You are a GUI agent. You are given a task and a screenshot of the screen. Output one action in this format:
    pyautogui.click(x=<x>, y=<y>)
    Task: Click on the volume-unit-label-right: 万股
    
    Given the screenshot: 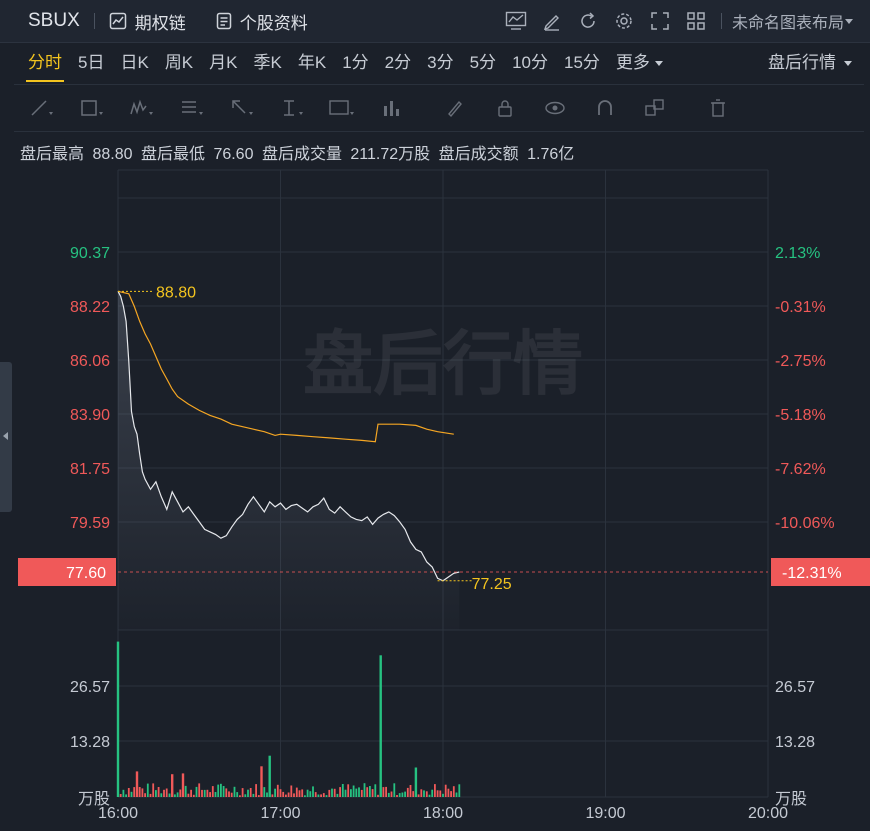 What is the action you would take?
    pyautogui.click(x=791, y=799)
    